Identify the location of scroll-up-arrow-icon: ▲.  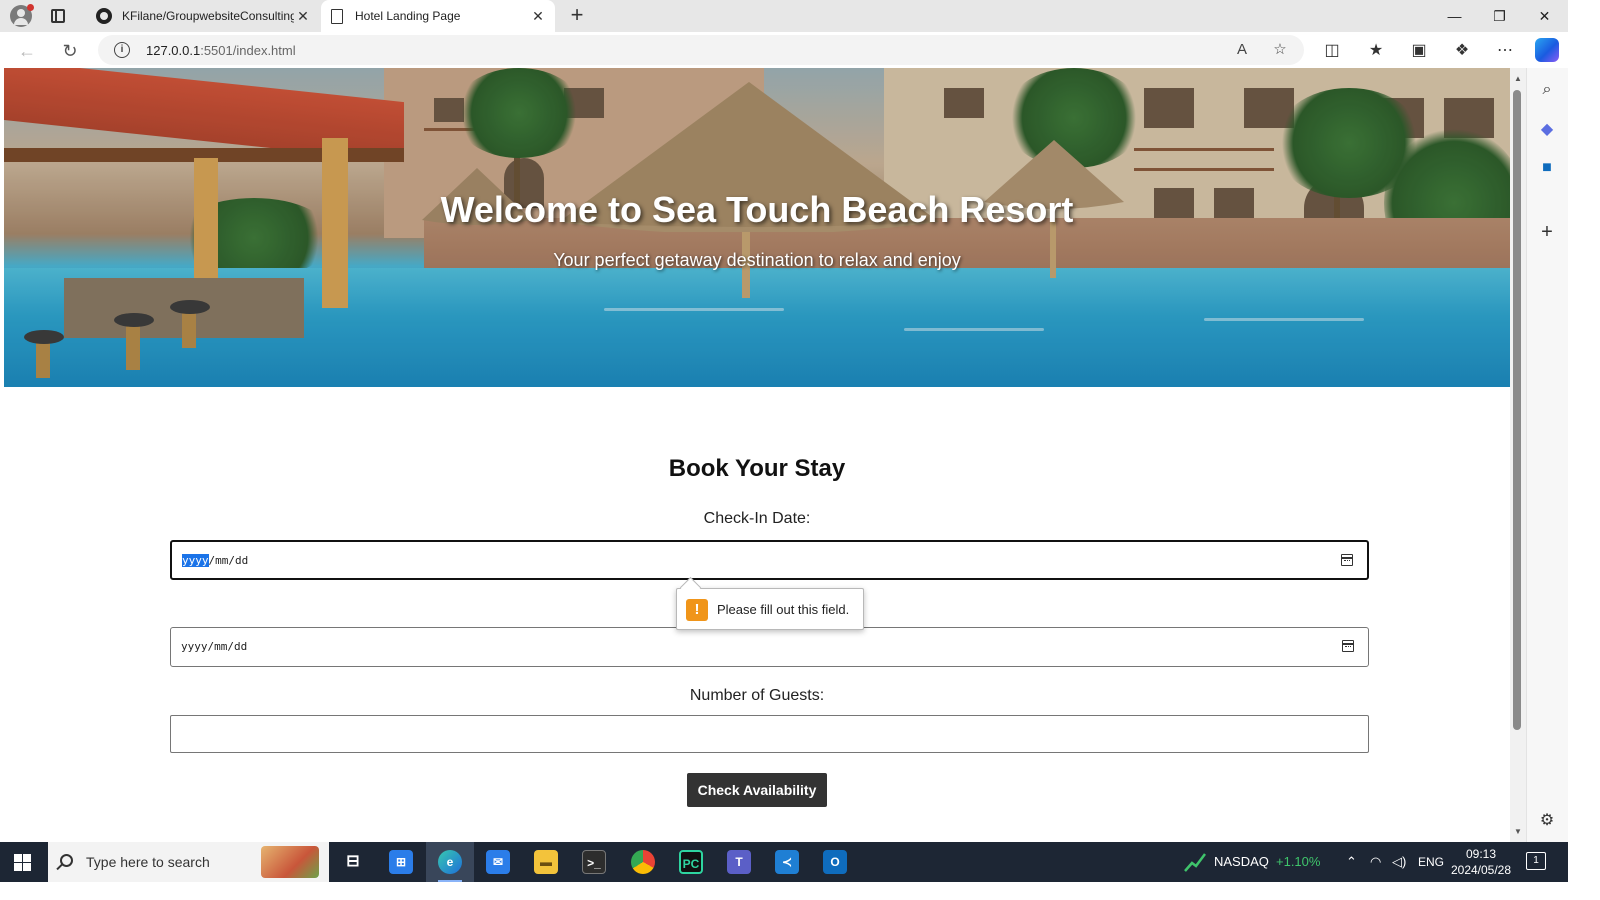
(1518, 78).